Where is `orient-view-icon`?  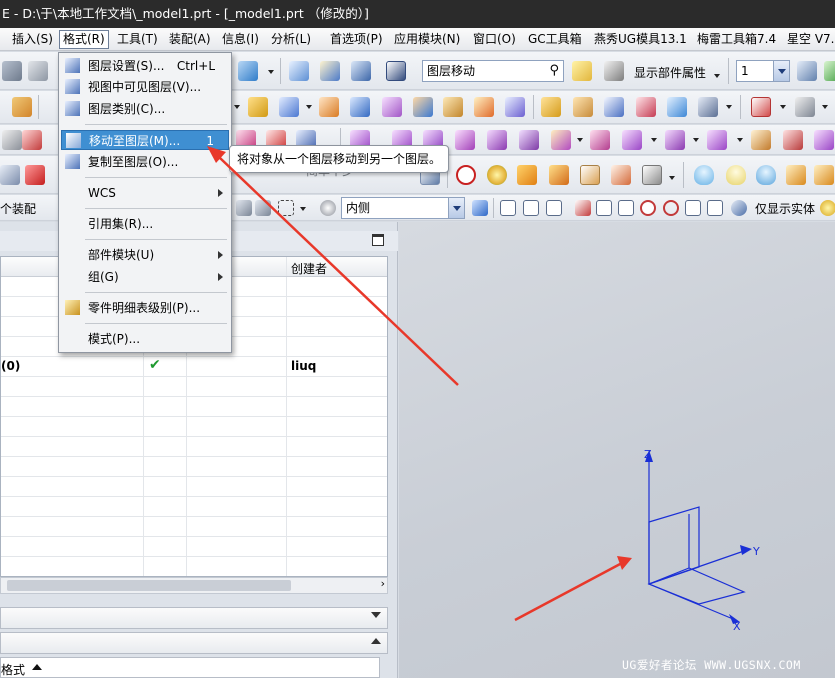
orient-view-icon is located at coordinates (248, 71).